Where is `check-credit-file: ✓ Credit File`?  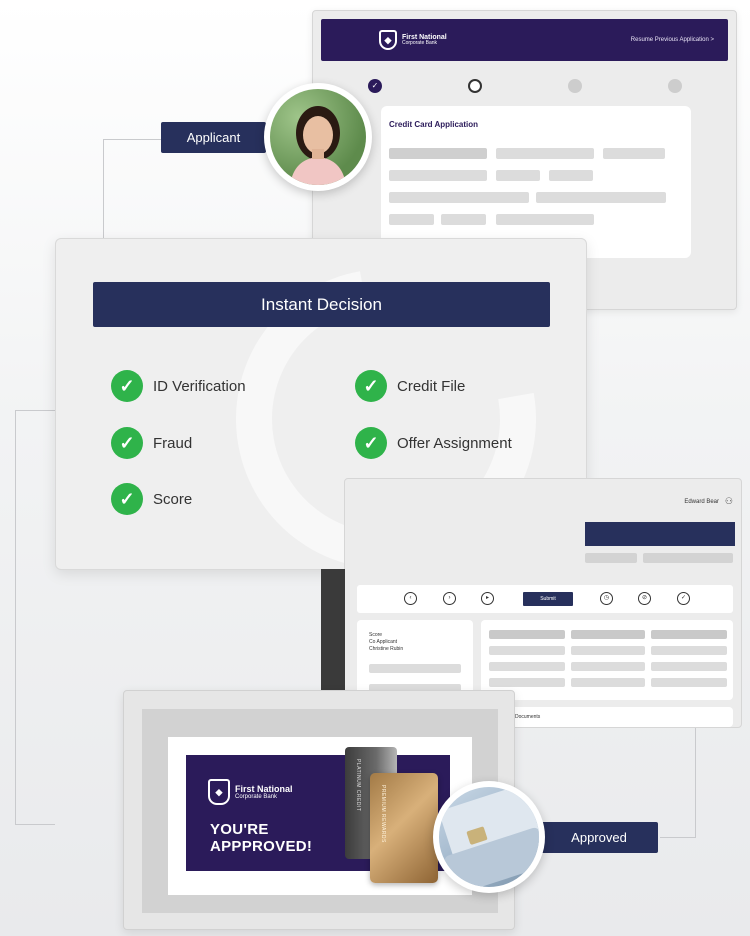
check-credit-file: ✓ Credit File is located at coordinates (410, 386).